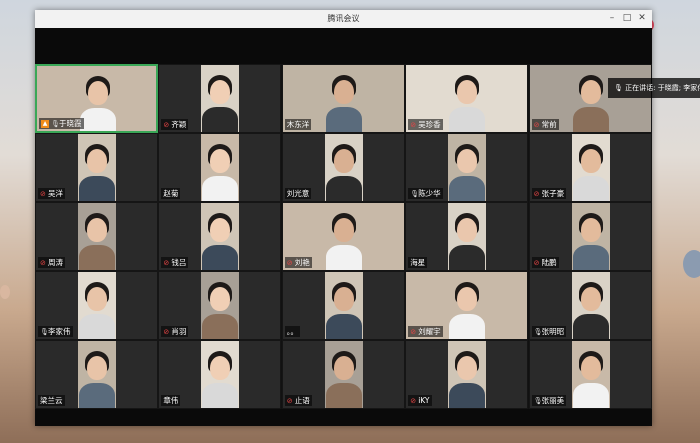  I want to click on minimize-icon: –, so click(612, 18).